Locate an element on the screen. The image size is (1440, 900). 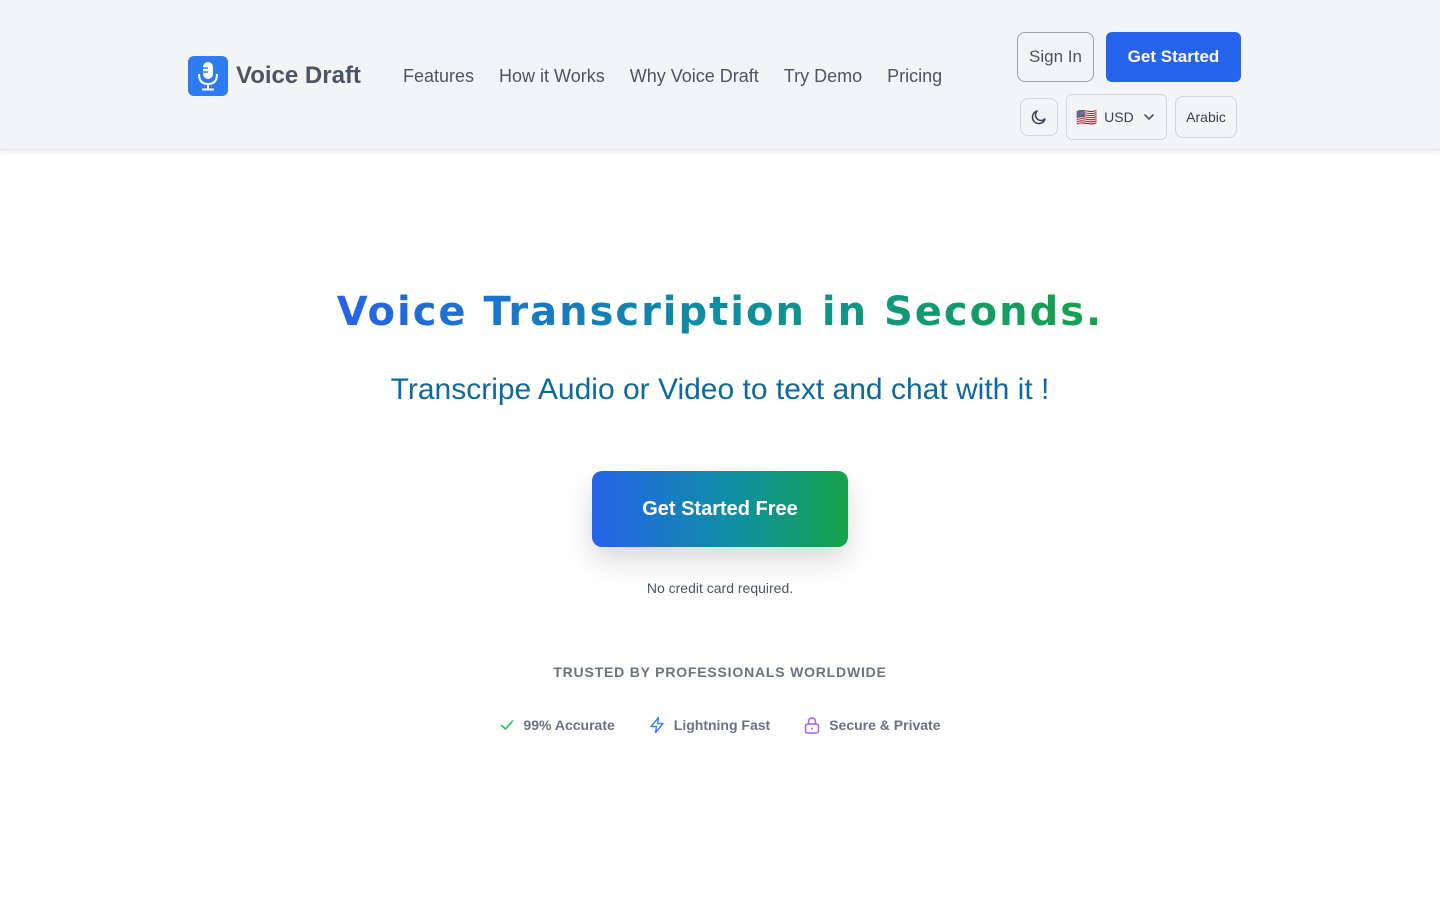
currency-value: USD is located at coordinates (1119, 117).